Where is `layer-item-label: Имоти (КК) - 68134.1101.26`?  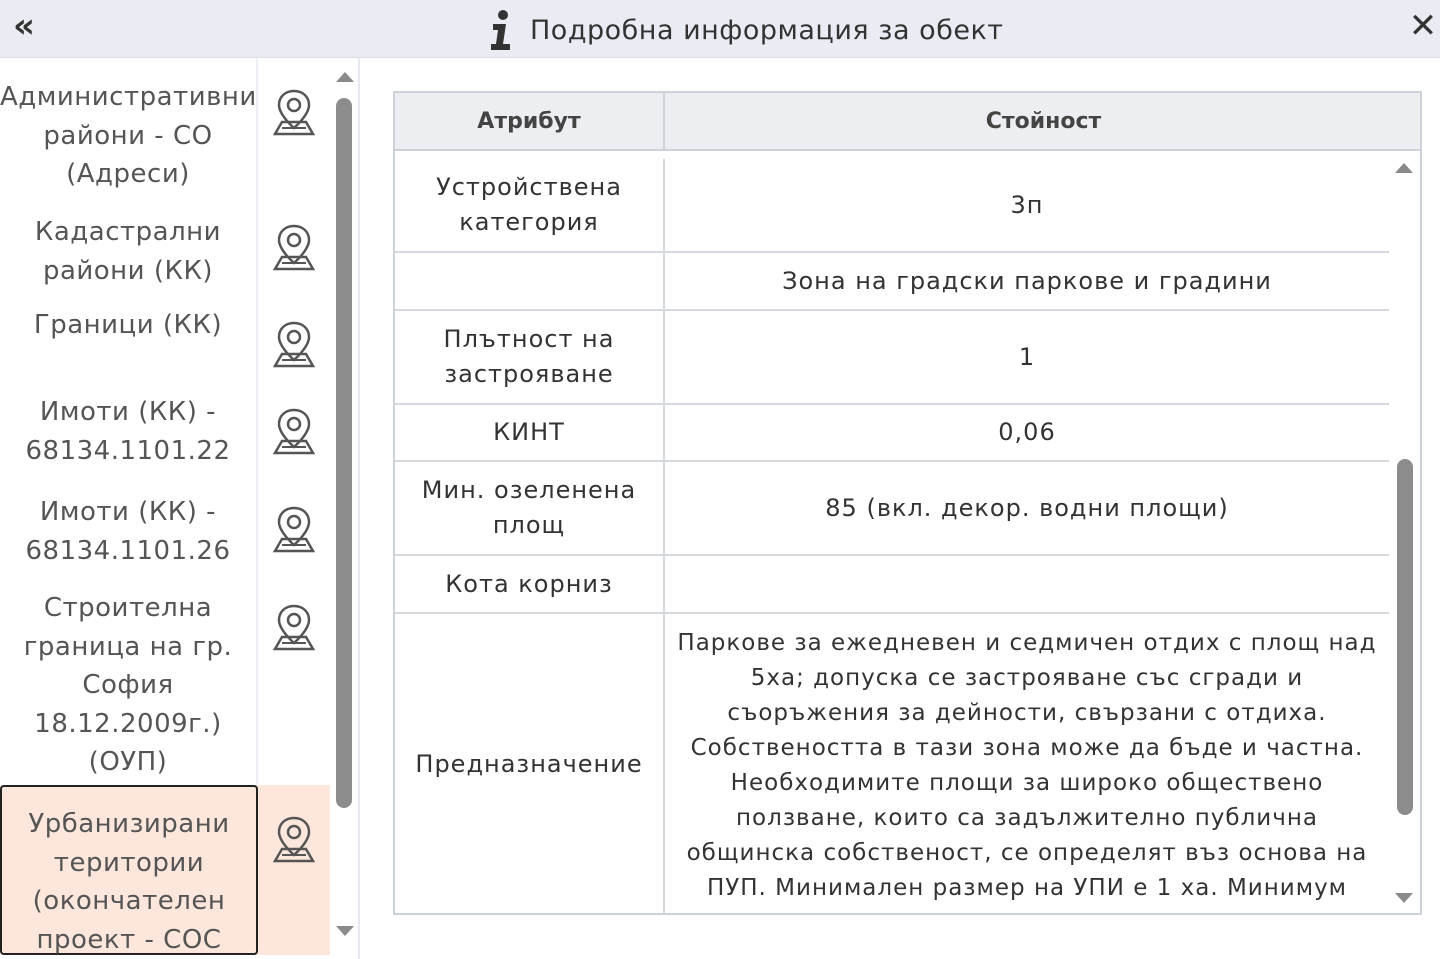
layer-item-label: Имоти (КК) - 68134.1101.26 is located at coordinates (129, 524).